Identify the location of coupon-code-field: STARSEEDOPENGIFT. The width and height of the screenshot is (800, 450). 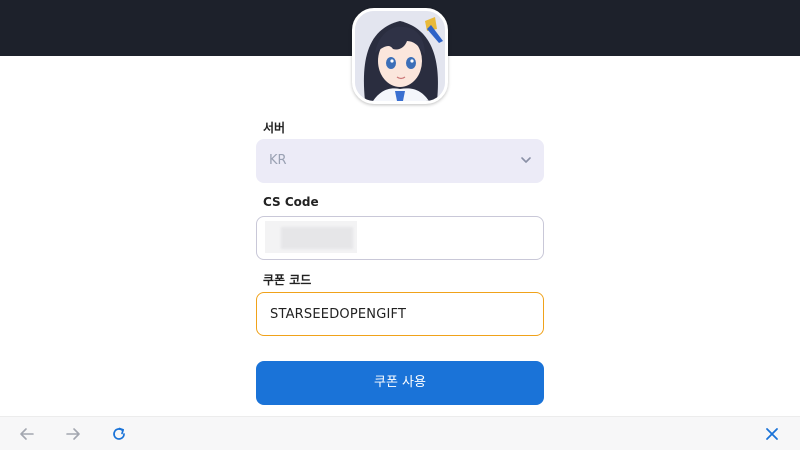
(400, 314).